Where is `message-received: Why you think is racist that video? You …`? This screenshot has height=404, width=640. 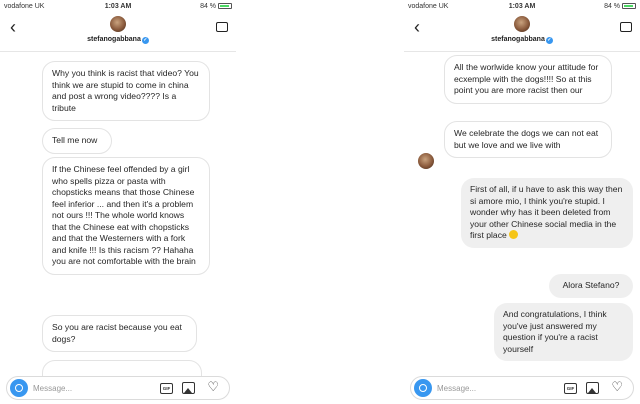 message-received: Why you think is racist that video? You … is located at coordinates (126, 91).